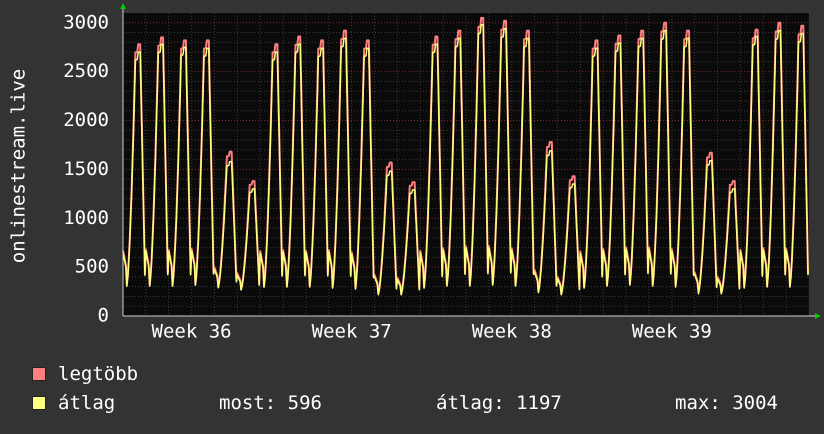  Describe the element at coordinates (352, 332) in the screenshot. I see `x-tick-label: Week 37` at that location.